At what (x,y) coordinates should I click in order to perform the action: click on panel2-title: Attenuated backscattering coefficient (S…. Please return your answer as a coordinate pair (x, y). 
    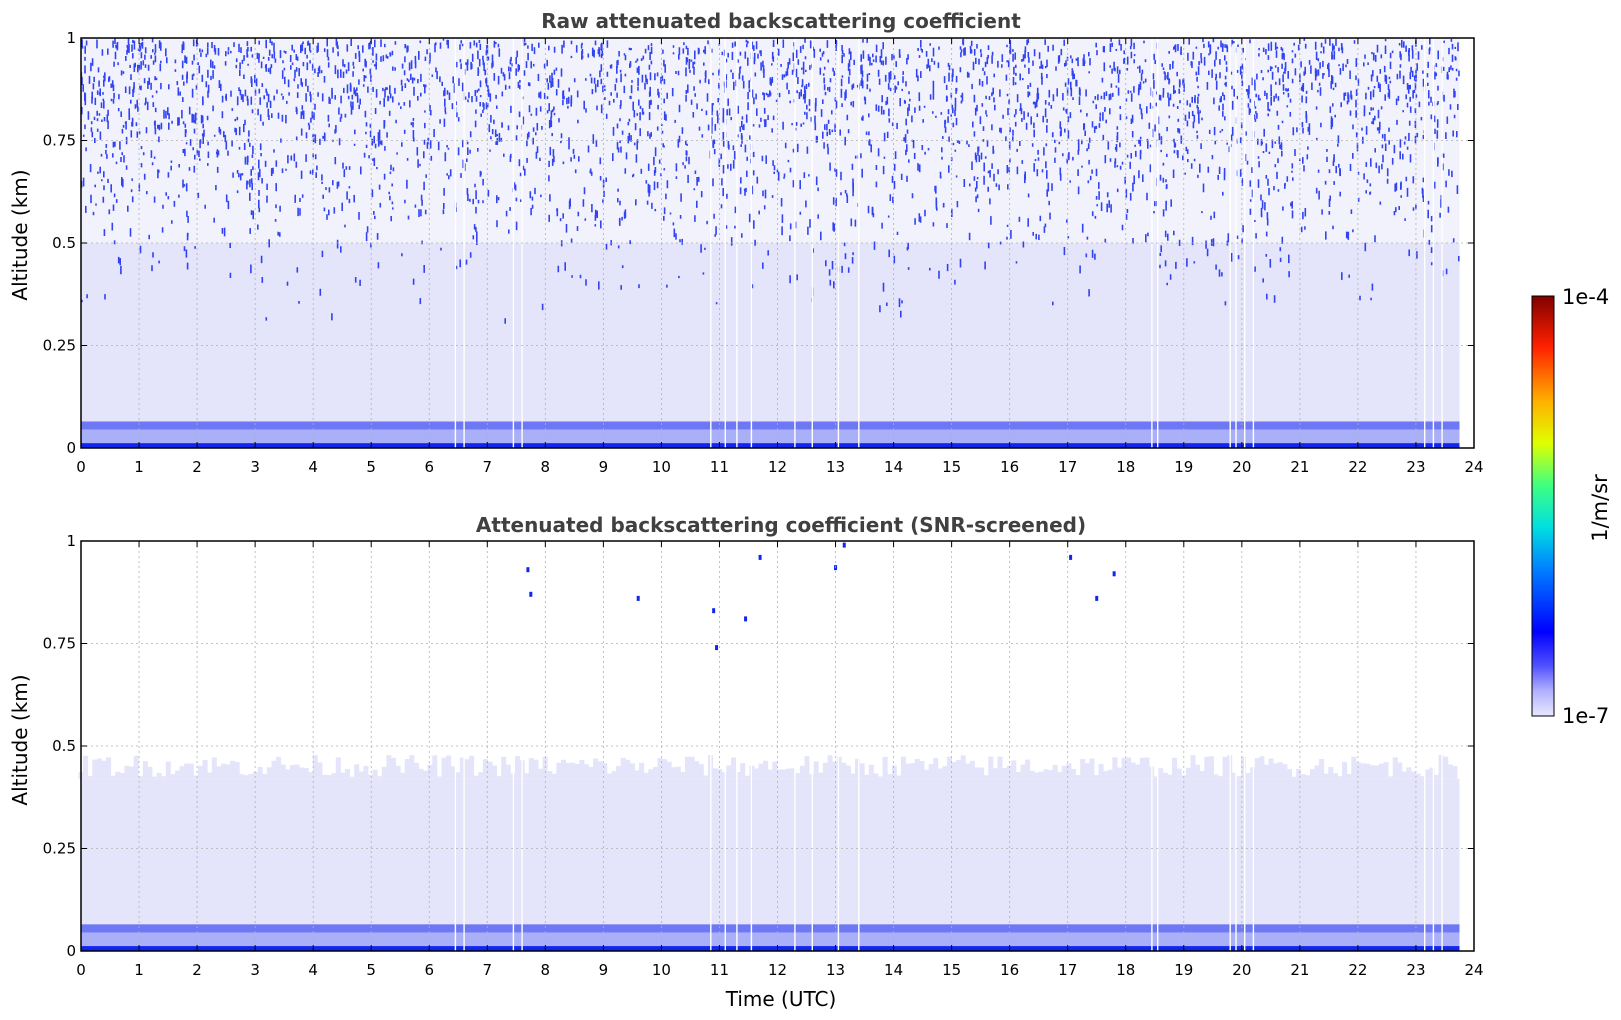
    Looking at the image, I should click on (781, 525).